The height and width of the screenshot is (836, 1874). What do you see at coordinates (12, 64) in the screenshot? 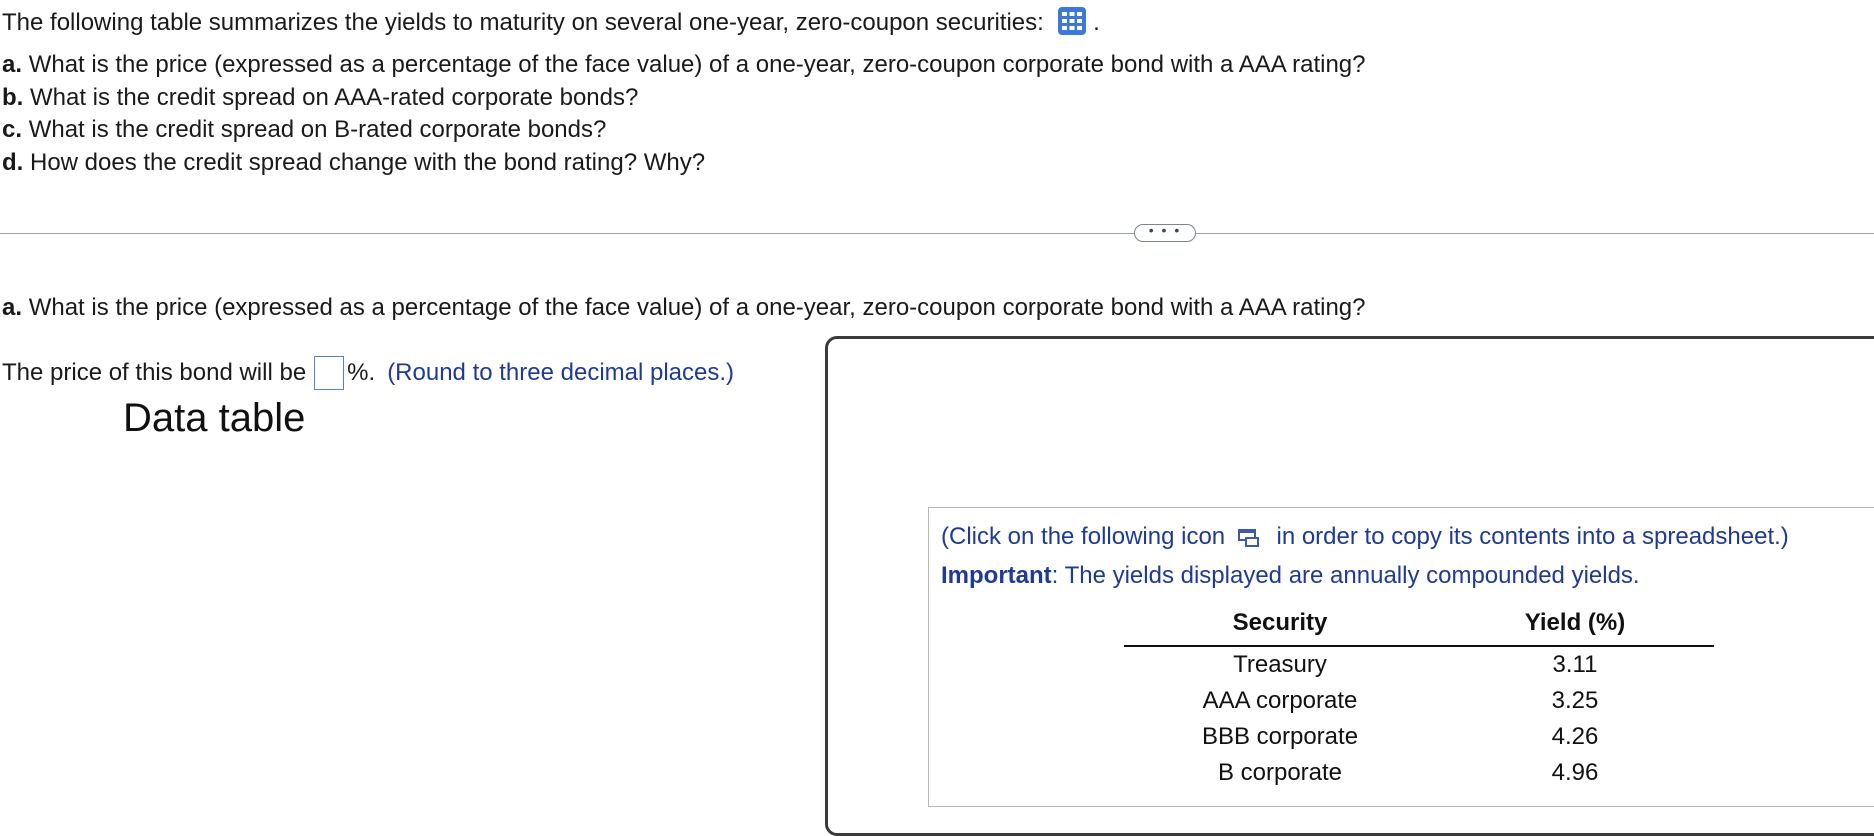
I see `question-letter: a.` at bounding box center [12, 64].